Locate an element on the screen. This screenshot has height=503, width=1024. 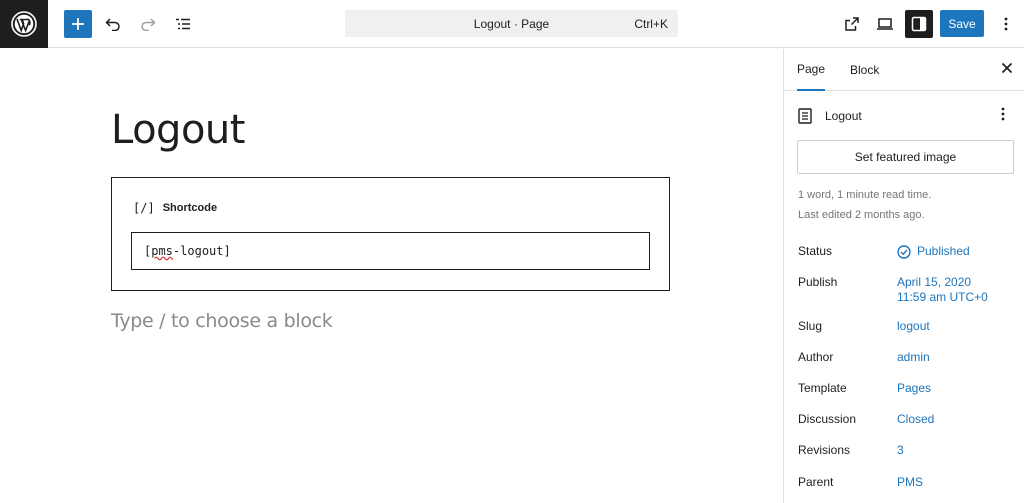
slug-label: Slug is located at coordinates (810, 326).